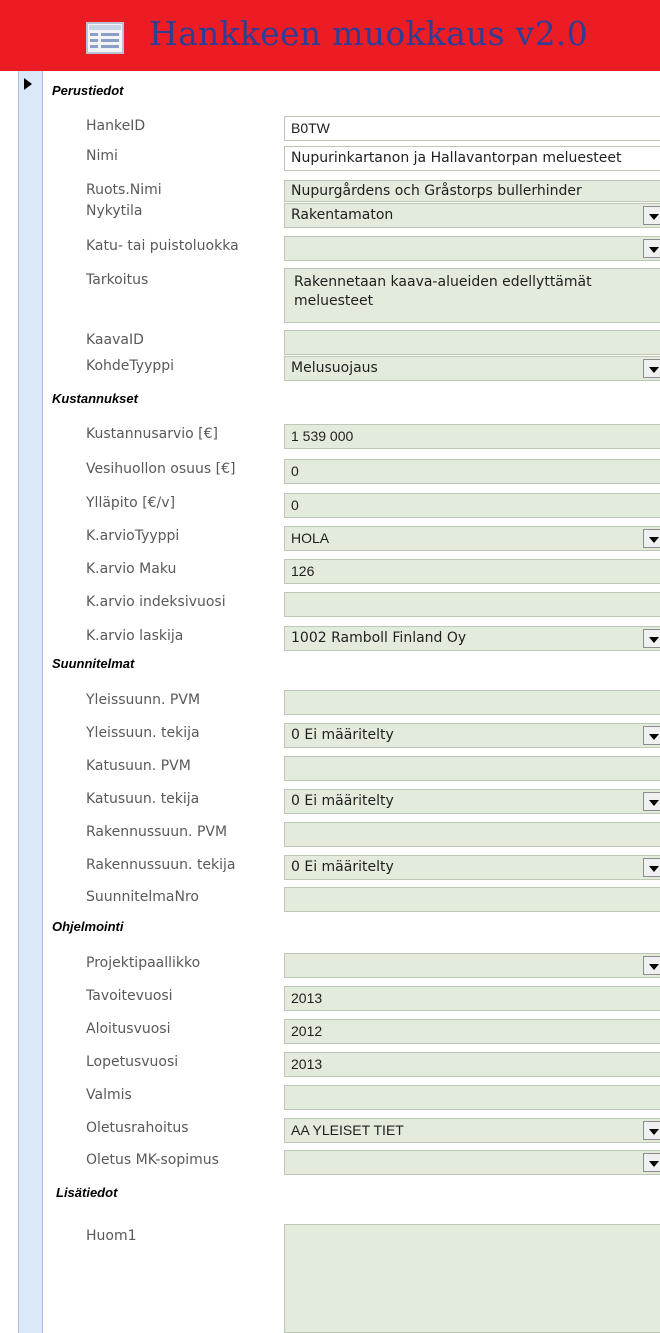 The width and height of the screenshot is (660, 1333). I want to click on katutekija-value: 0 Ei määritelty, so click(342, 801).